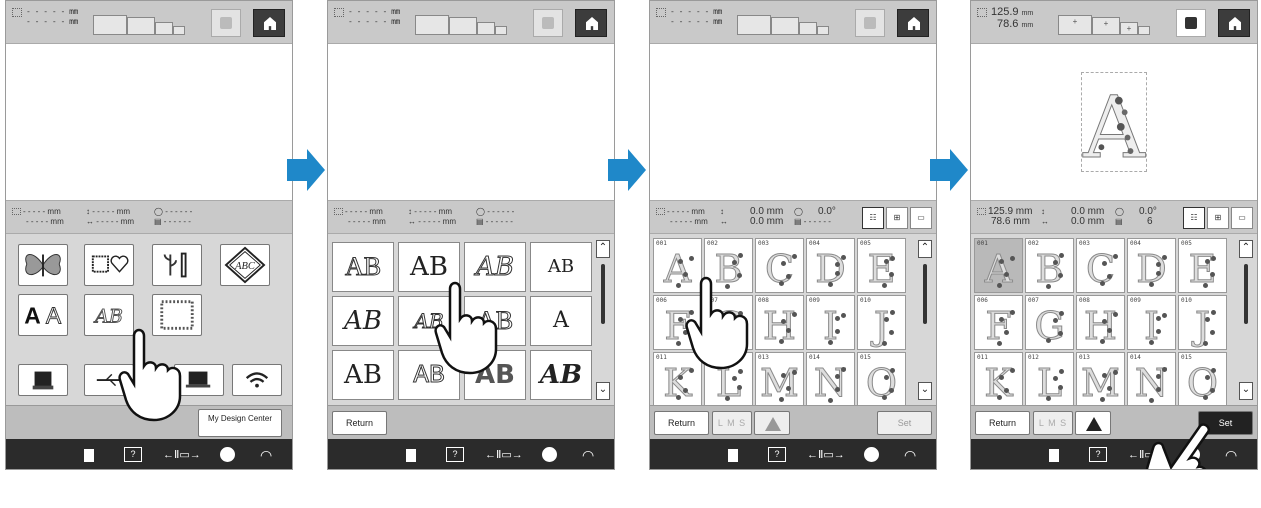  What do you see at coordinates (43, 380) in the screenshot?
I see `embroidery-machine-button` at bounding box center [43, 380].